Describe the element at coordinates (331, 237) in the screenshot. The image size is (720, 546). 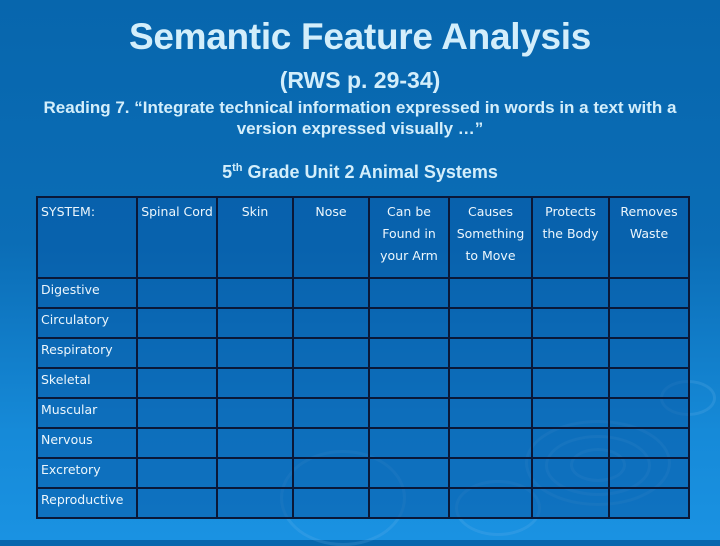
I see `column-header: Nose` at that location.